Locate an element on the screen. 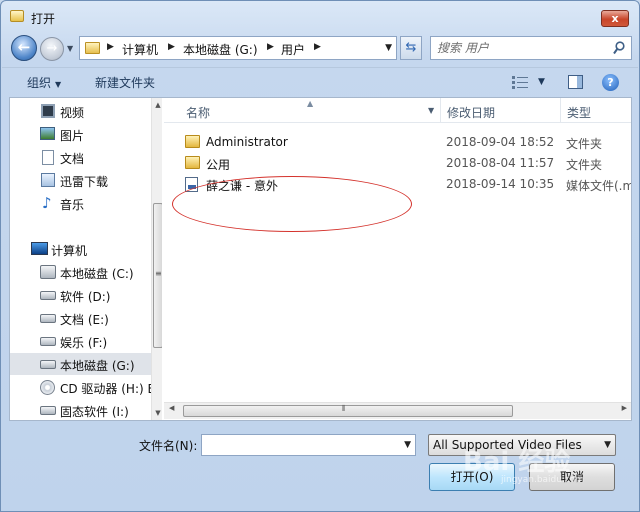  grip-icon: ⦀ is located at coordinates (344, 408).